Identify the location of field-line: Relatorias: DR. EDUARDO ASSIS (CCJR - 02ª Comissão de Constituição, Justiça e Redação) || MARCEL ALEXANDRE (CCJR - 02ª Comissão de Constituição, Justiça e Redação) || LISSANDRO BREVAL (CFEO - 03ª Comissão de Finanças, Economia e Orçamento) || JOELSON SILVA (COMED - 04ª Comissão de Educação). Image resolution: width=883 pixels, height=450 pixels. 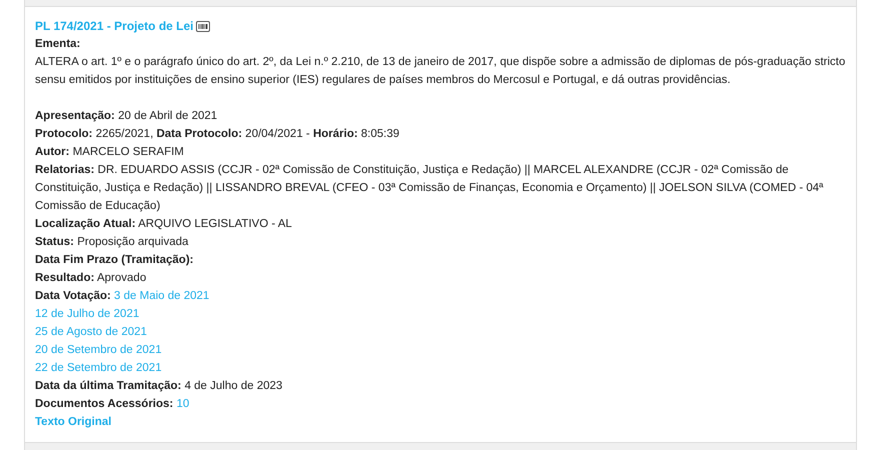
(429, 188).